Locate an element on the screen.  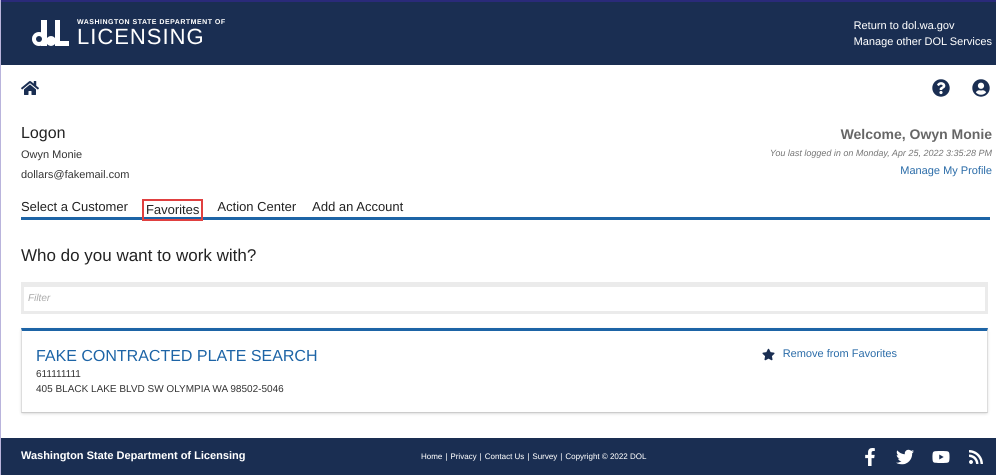
facebook-icon is located at coordinates (870, 457).